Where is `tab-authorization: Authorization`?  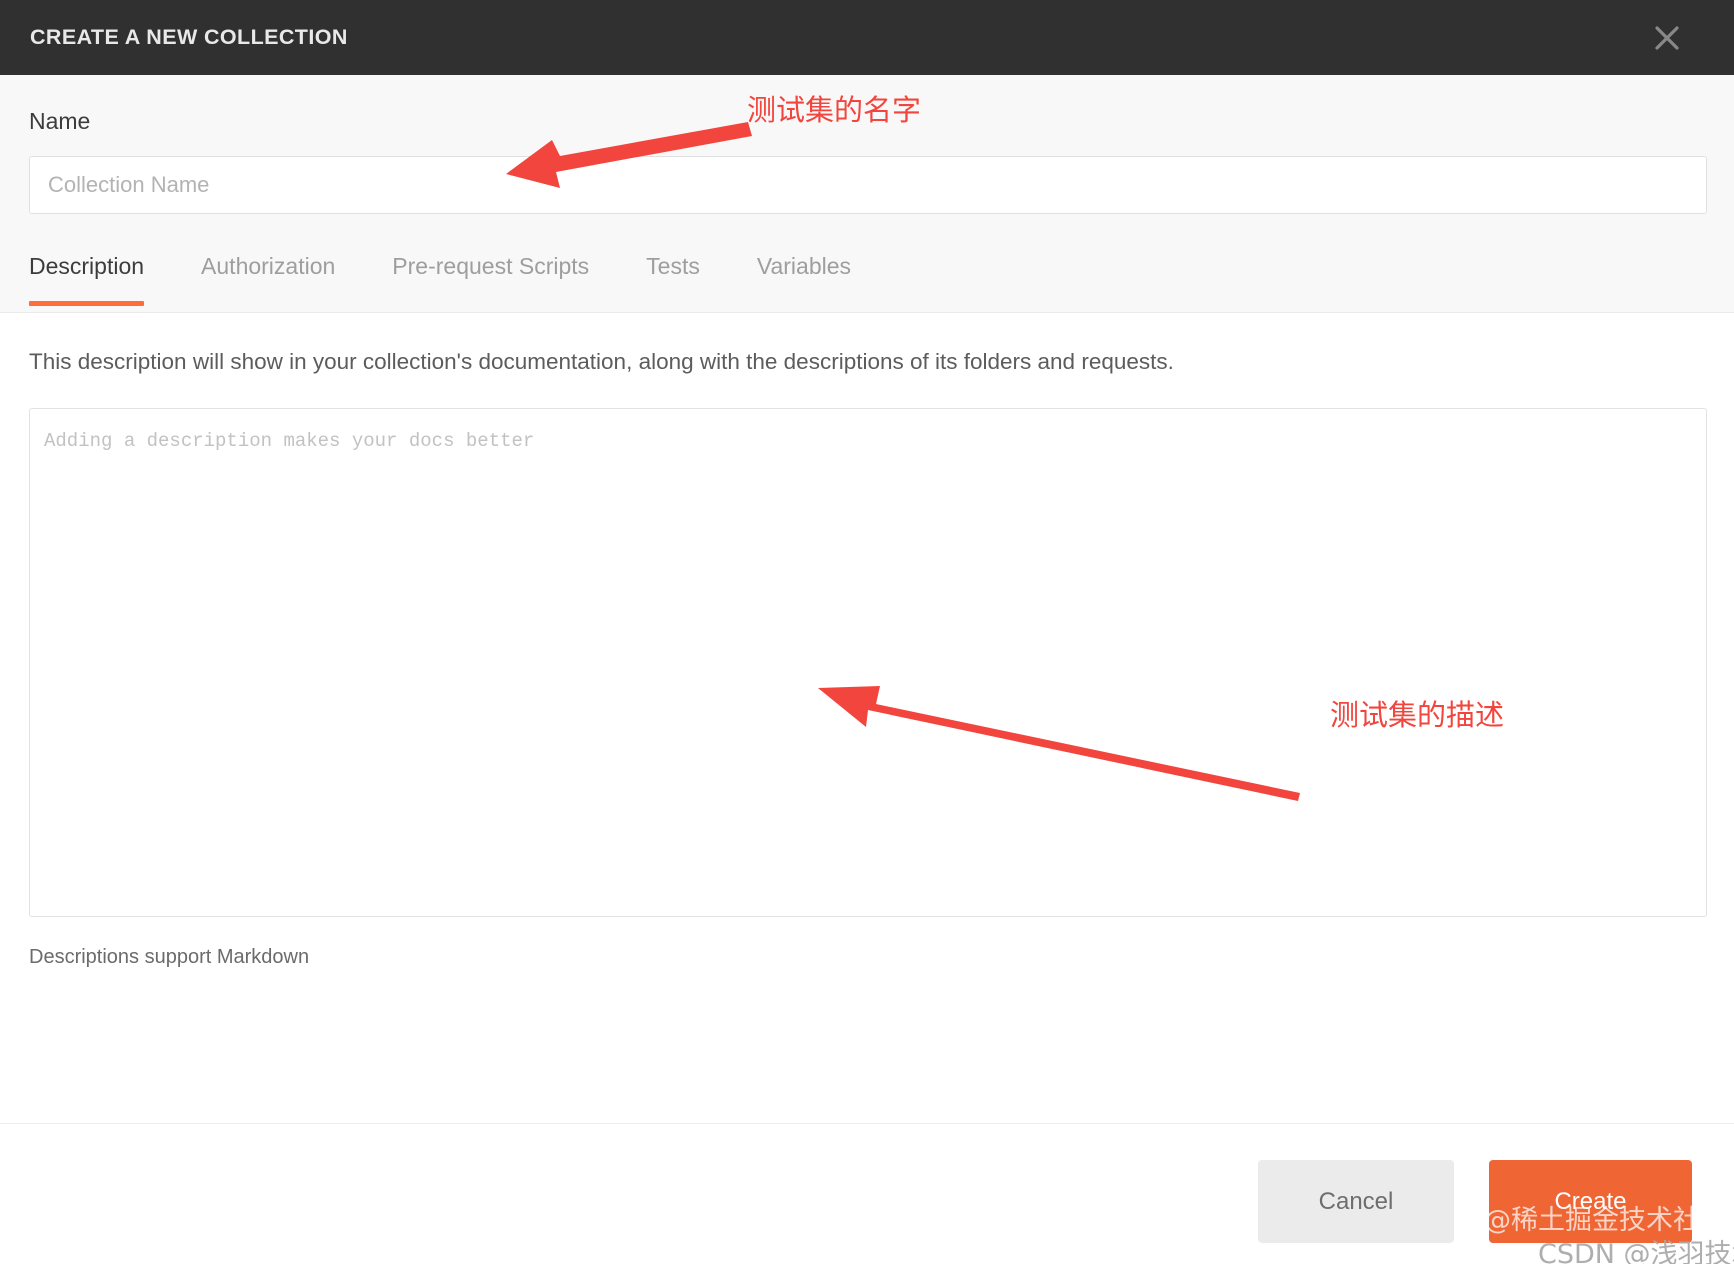
tab-authorization: Authorization is located at coordinates (268, 272).